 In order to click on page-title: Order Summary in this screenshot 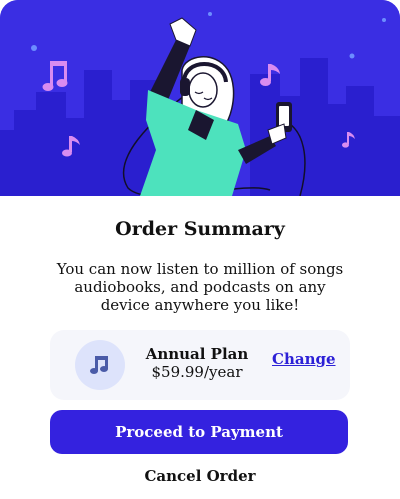, I will do `click(200, 229)`.